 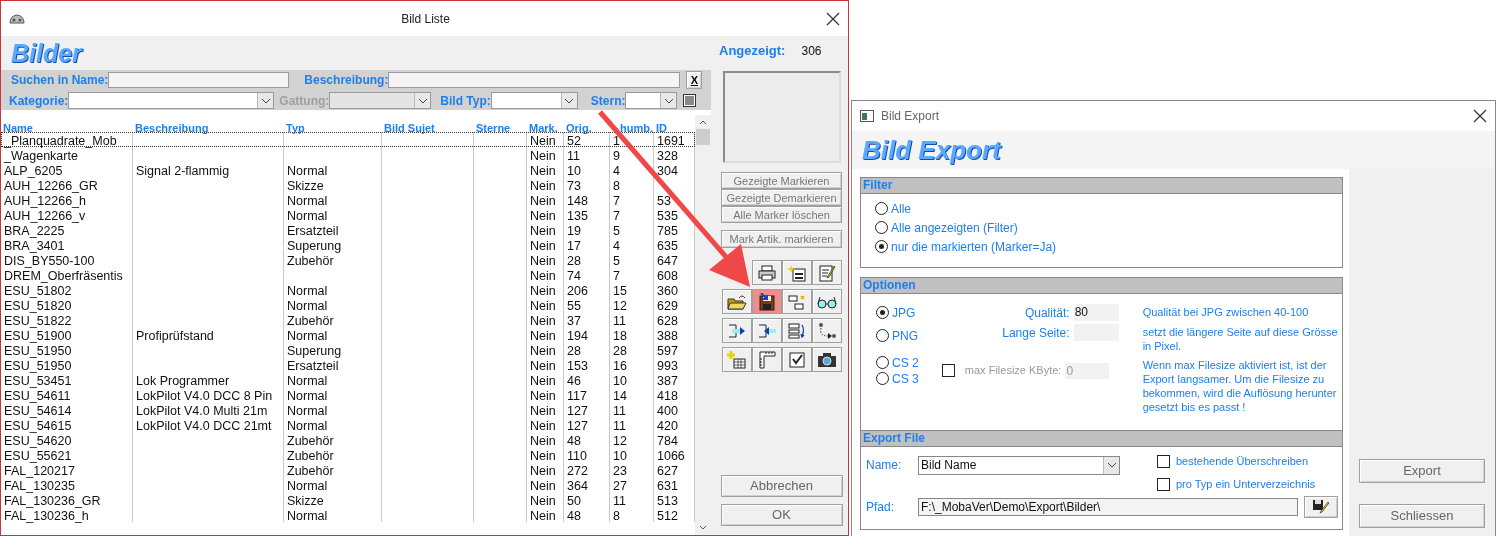 What do you see at coordinates (543, 128) in the screenshot?
I see `column-header: Mark.` at bounding box center [543, 128].